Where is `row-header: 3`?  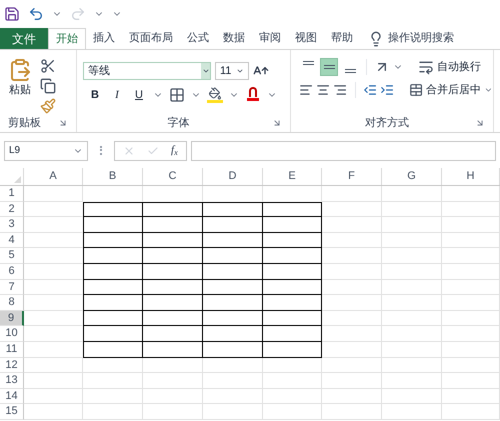
row-header: 3 is located at coordinates (12, 225).